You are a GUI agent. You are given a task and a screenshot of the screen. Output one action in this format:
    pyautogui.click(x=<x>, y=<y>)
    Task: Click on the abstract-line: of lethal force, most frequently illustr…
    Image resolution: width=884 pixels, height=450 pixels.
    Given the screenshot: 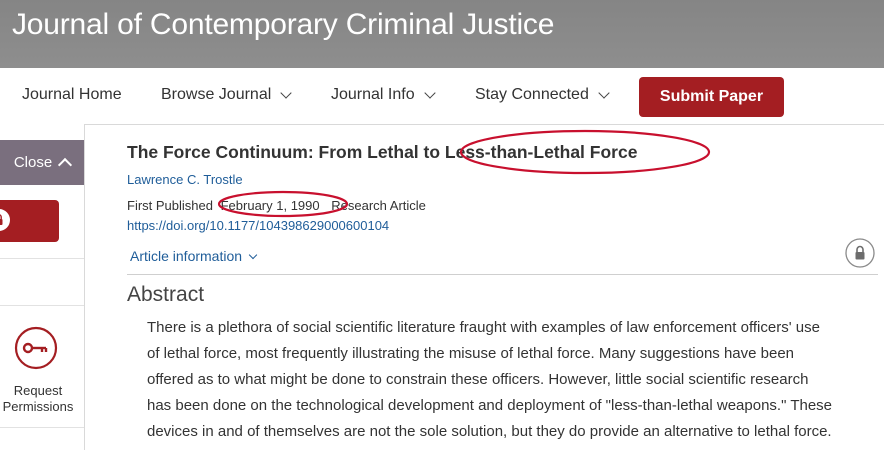 What is the action you would take?
    pyautogui.click(x=471, y=353)
    